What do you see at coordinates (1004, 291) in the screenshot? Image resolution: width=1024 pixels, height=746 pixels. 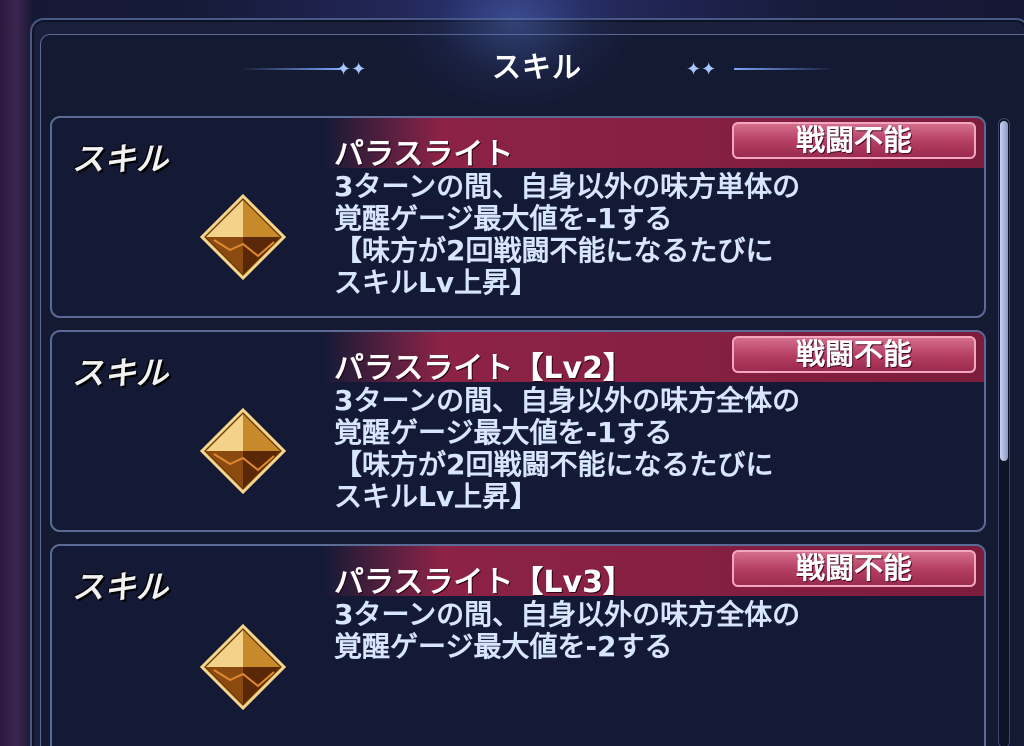 I see `scrollbar-thumb` at bounding box center [1004, 291].